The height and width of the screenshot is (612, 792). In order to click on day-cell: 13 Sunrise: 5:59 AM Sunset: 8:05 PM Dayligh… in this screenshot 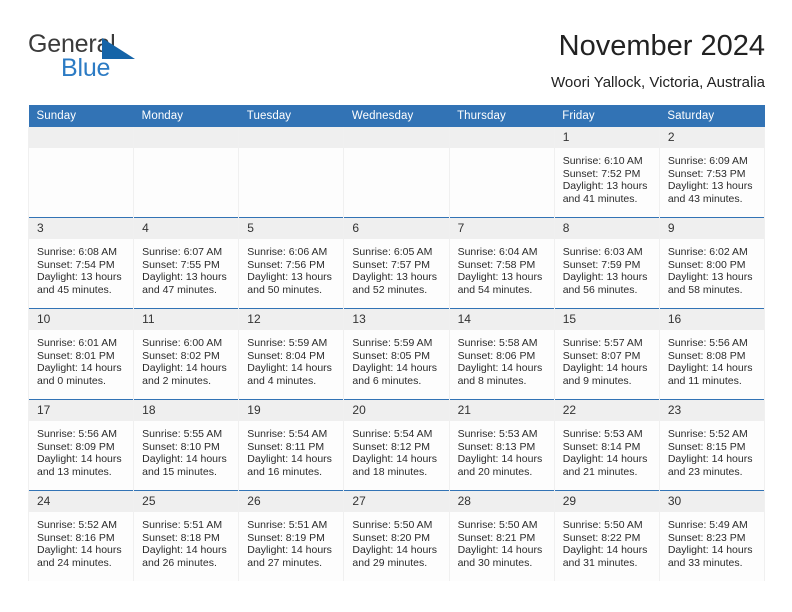, I will do `click(396, 354)`.